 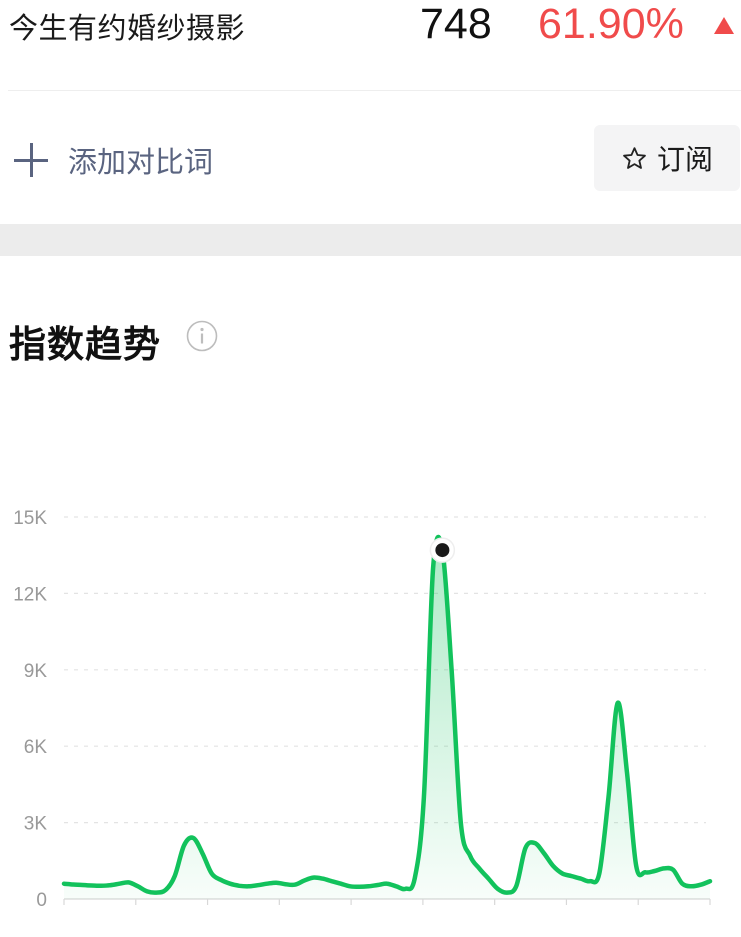 I want to click on section-separator, so click(x=370, y=240).